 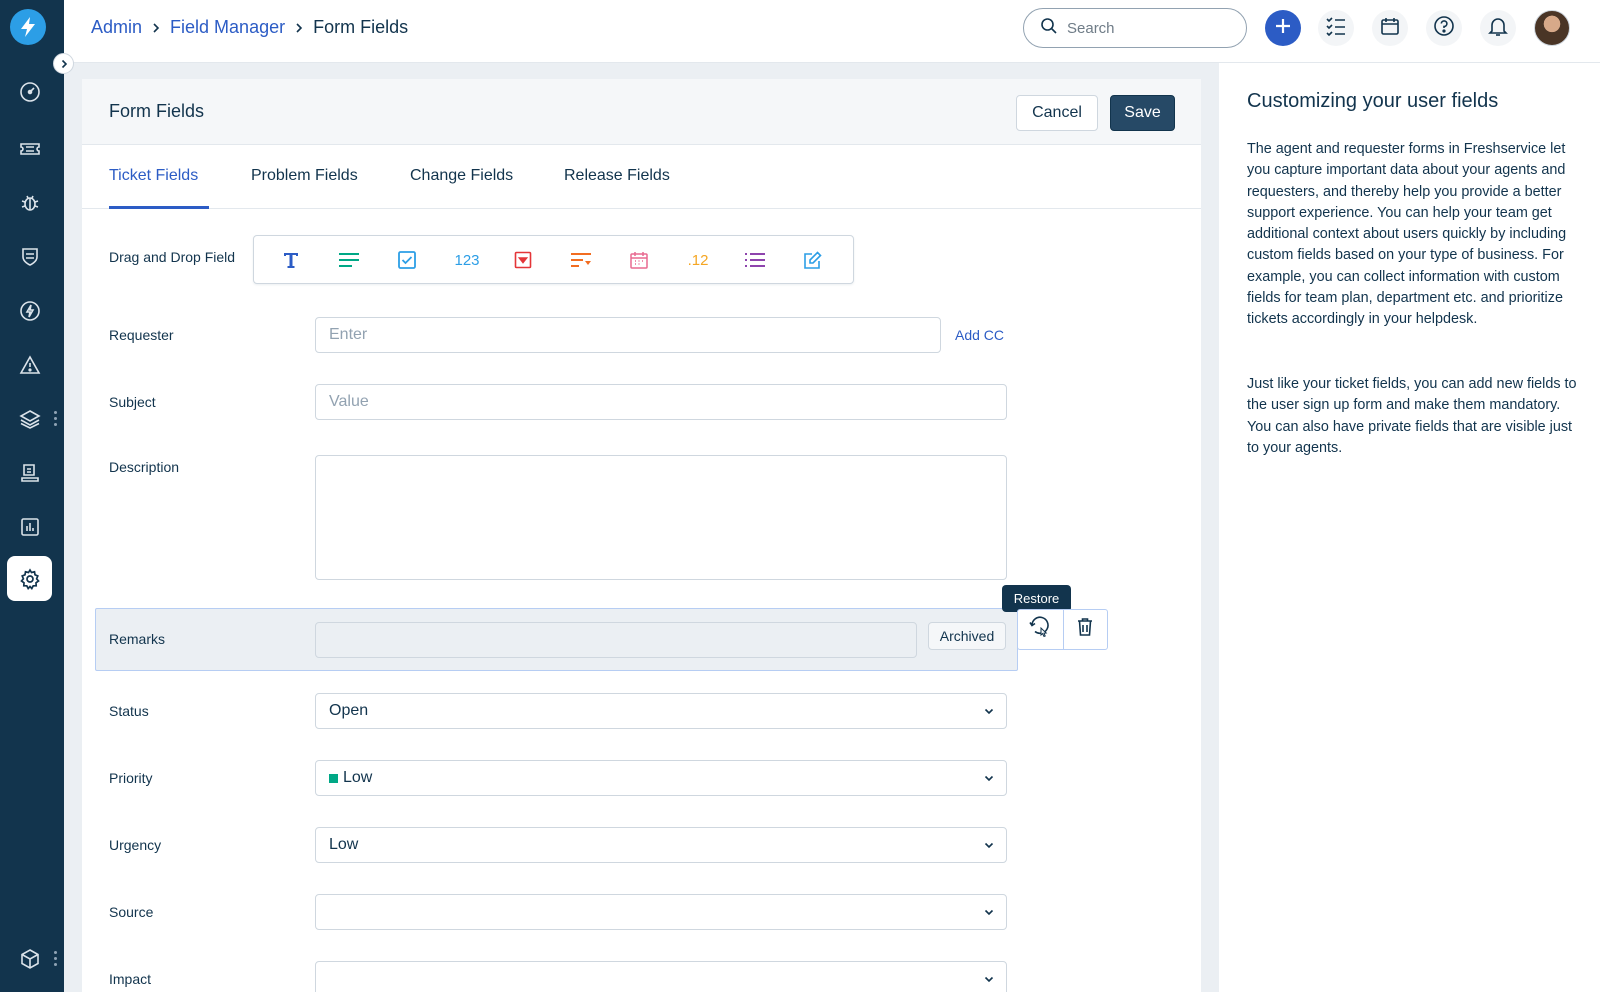 What do you see at coordinates (1373, 101) in the screenshot?
I see `help-title: Customizing your user fields` at bounding box center [1373, 101].